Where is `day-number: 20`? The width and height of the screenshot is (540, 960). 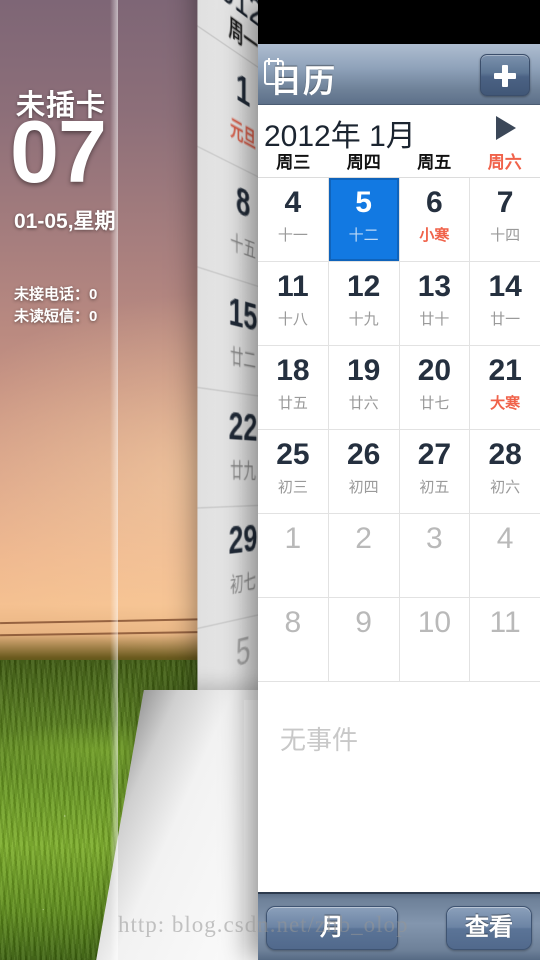
day-number: 20 is located at coordinates (434, 370).